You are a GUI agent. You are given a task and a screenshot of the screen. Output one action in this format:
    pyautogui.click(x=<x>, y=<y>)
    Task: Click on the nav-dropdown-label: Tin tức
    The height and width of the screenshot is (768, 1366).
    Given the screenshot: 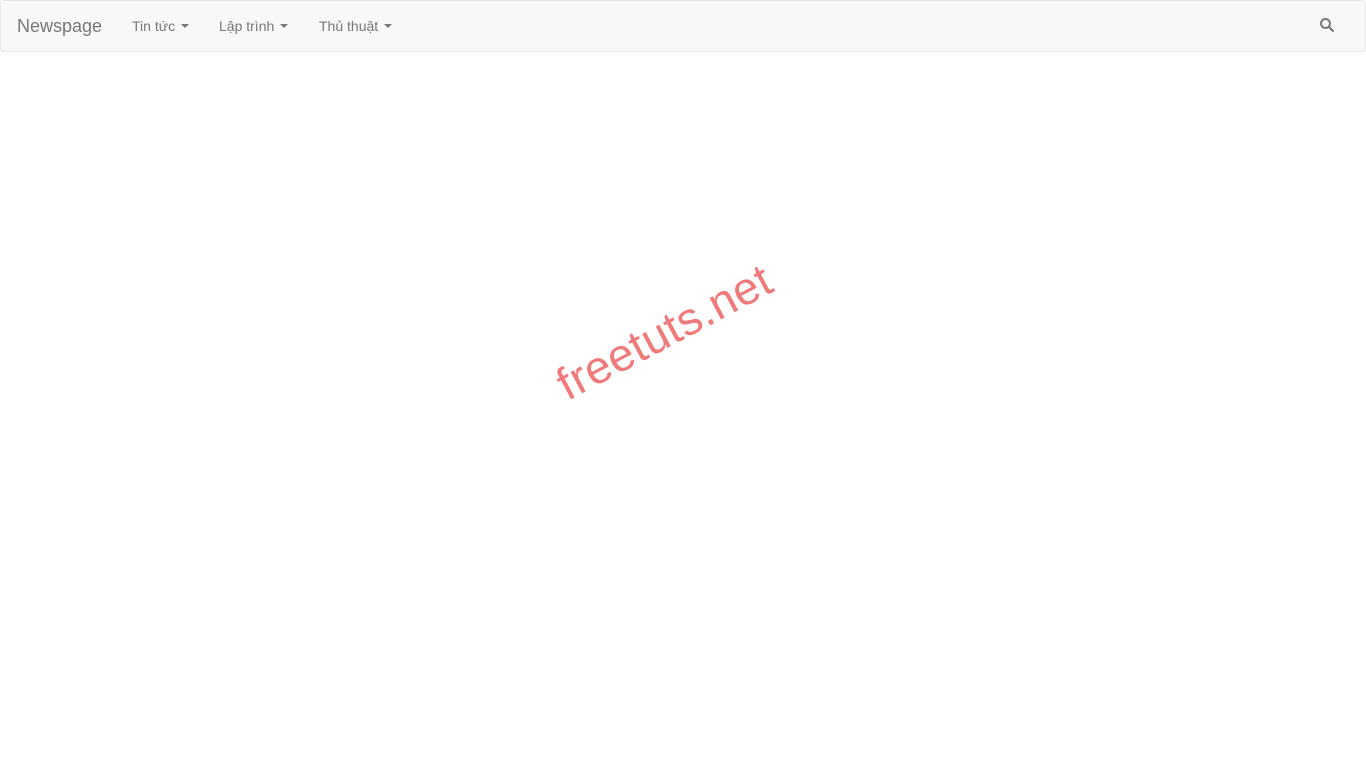 What is the action you would take?
    pyautogui.click(x=154, y=26)
    